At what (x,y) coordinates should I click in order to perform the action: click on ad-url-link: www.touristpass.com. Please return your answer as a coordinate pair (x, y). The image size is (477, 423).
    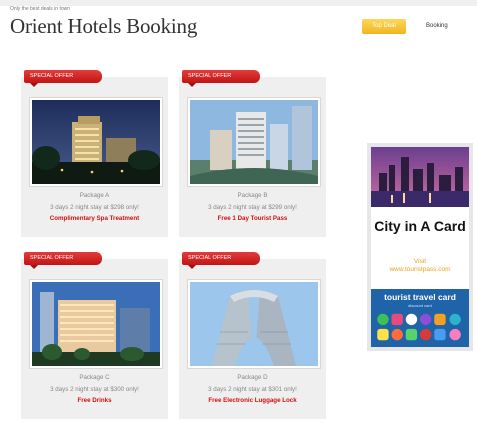
    Looking at the image, I should click on (420, 269).